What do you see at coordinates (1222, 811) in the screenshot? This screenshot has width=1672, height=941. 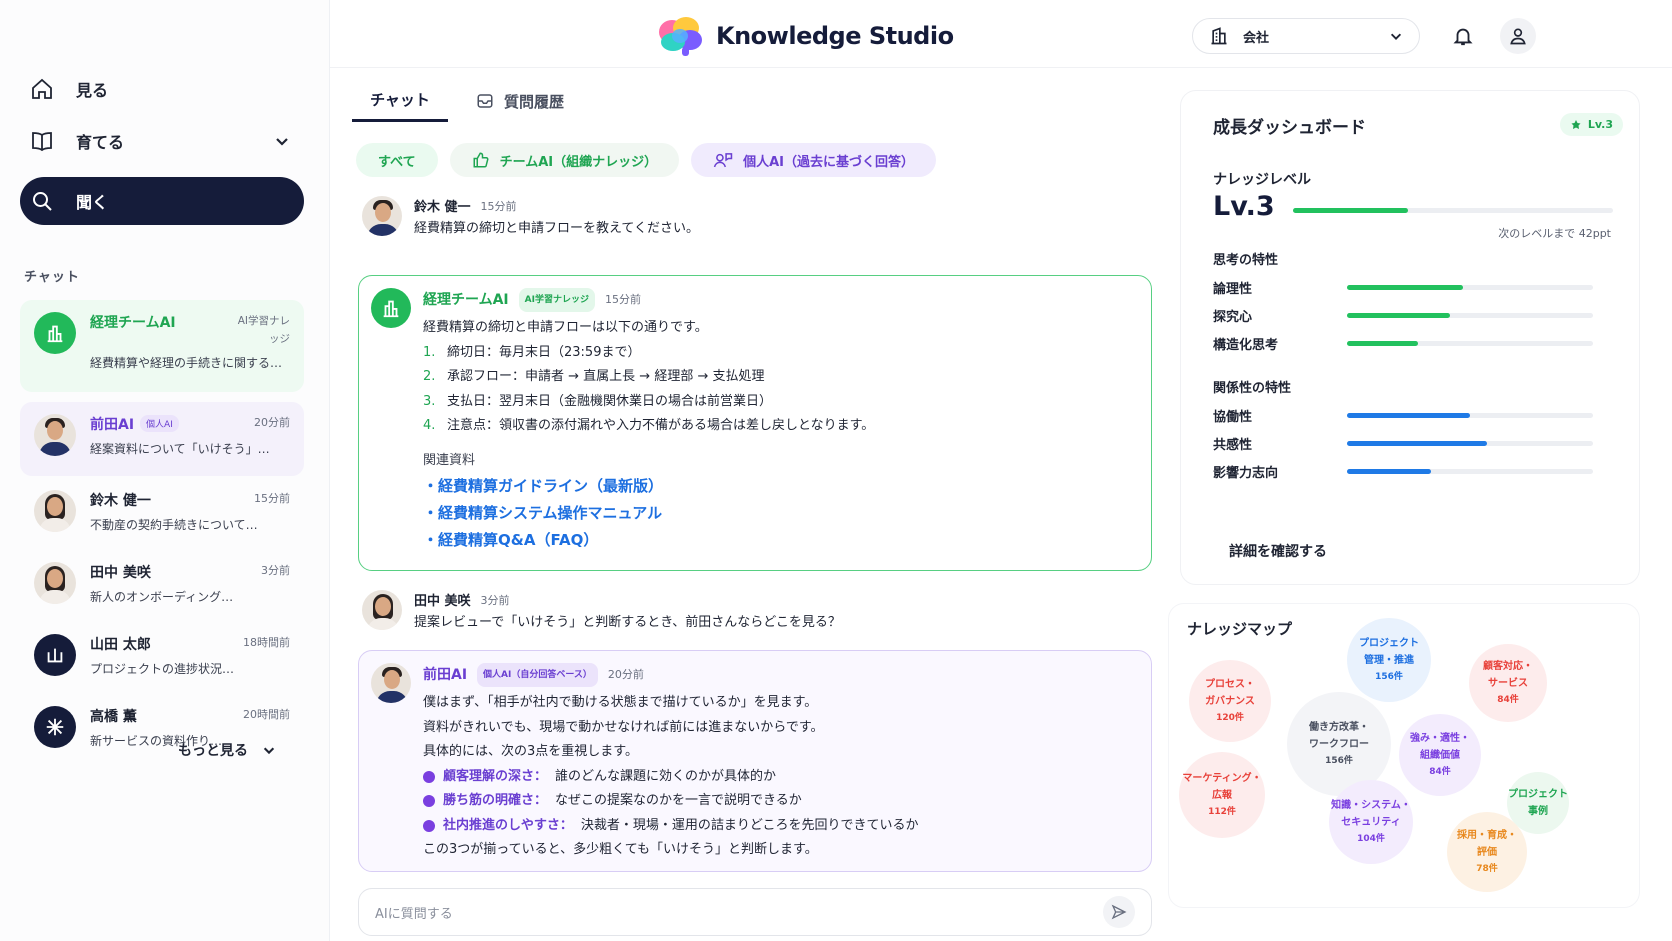 I see `bubble-count: 112件` at bounding box center [1222, 811].